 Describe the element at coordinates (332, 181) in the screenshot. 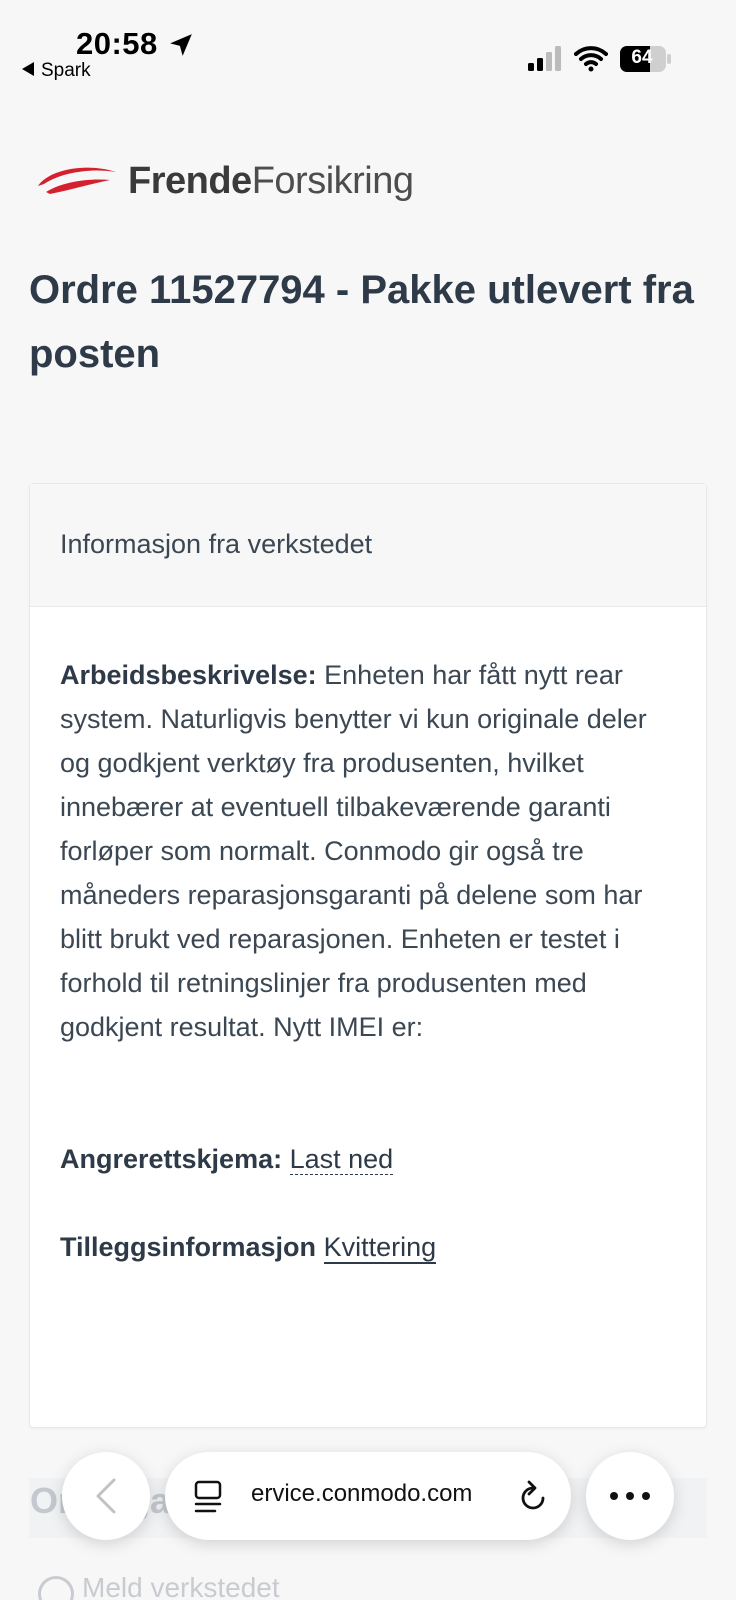

I see `logo-text-forsikring: Forsikring` at that location.